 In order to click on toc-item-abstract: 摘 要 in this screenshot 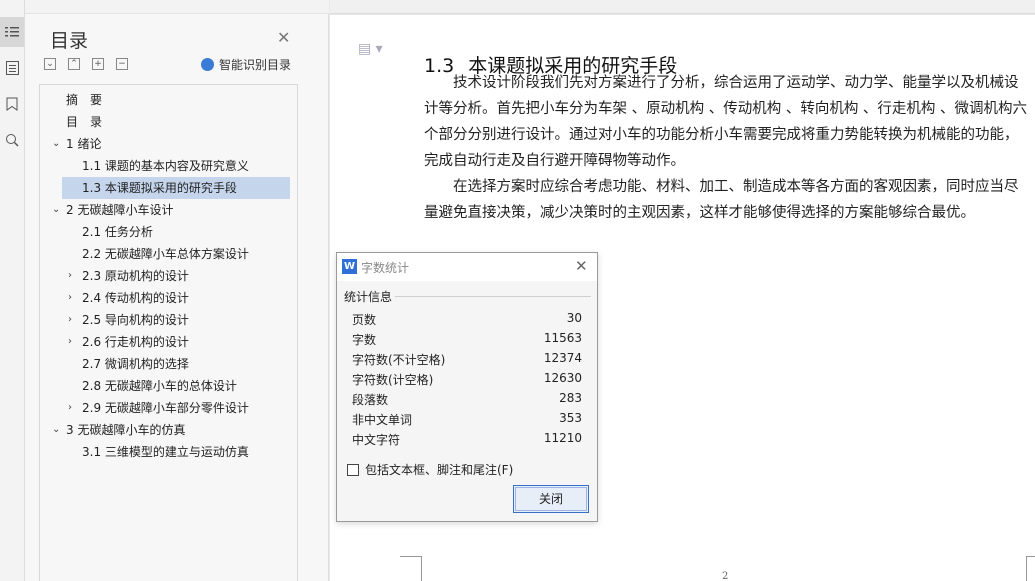, I will do `click(168, 100)`.